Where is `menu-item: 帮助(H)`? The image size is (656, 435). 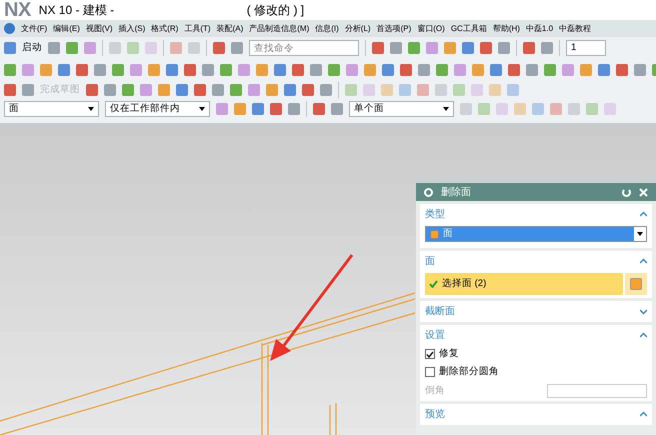
menu-item: 帮助(H) is located at coordinates (506, 28).